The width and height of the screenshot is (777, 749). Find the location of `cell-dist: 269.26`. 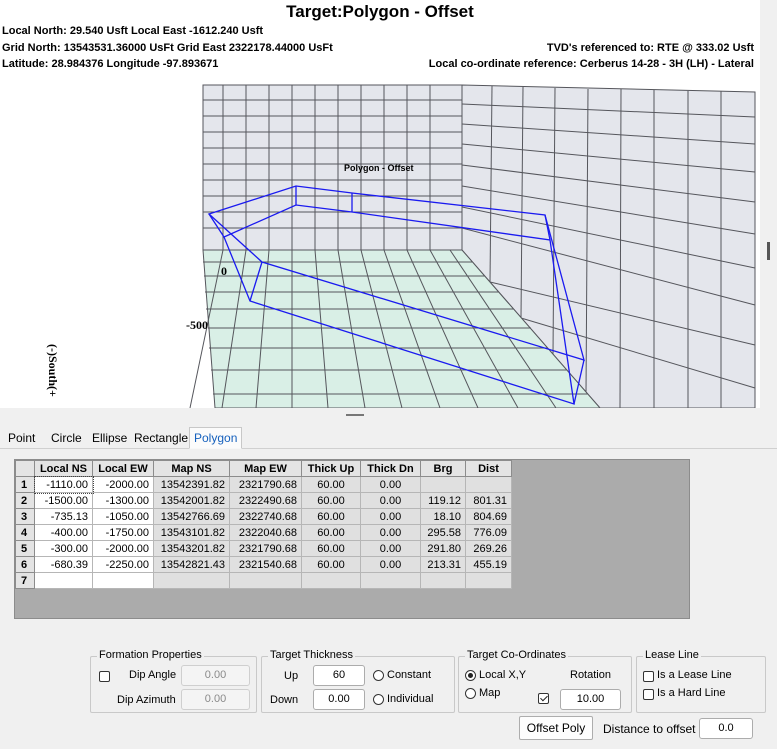

cell-dist: 269.26 is located at coordinates (488, 548).